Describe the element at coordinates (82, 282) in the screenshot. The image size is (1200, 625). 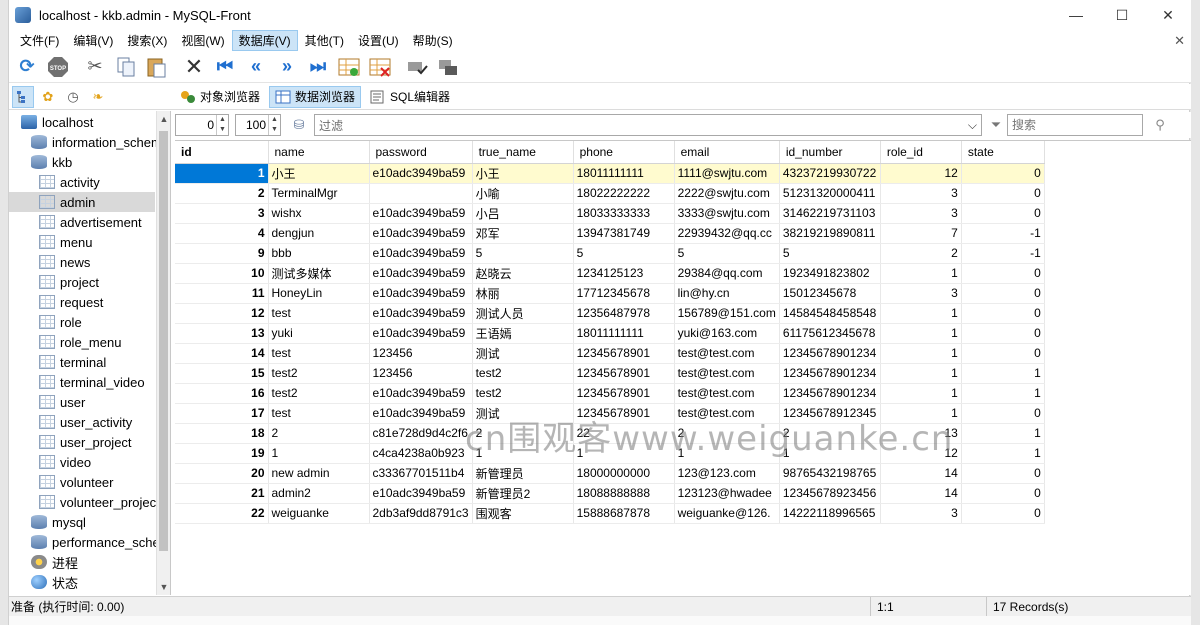
I see `tree-item-project: project` at that location.